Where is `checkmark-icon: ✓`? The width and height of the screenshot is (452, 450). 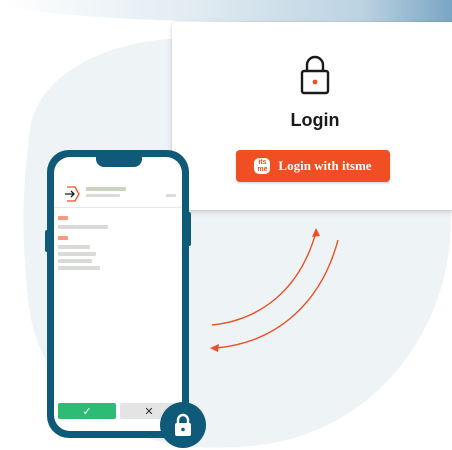 checkmark-icon: ✓ is located at coordinates (87, 411).